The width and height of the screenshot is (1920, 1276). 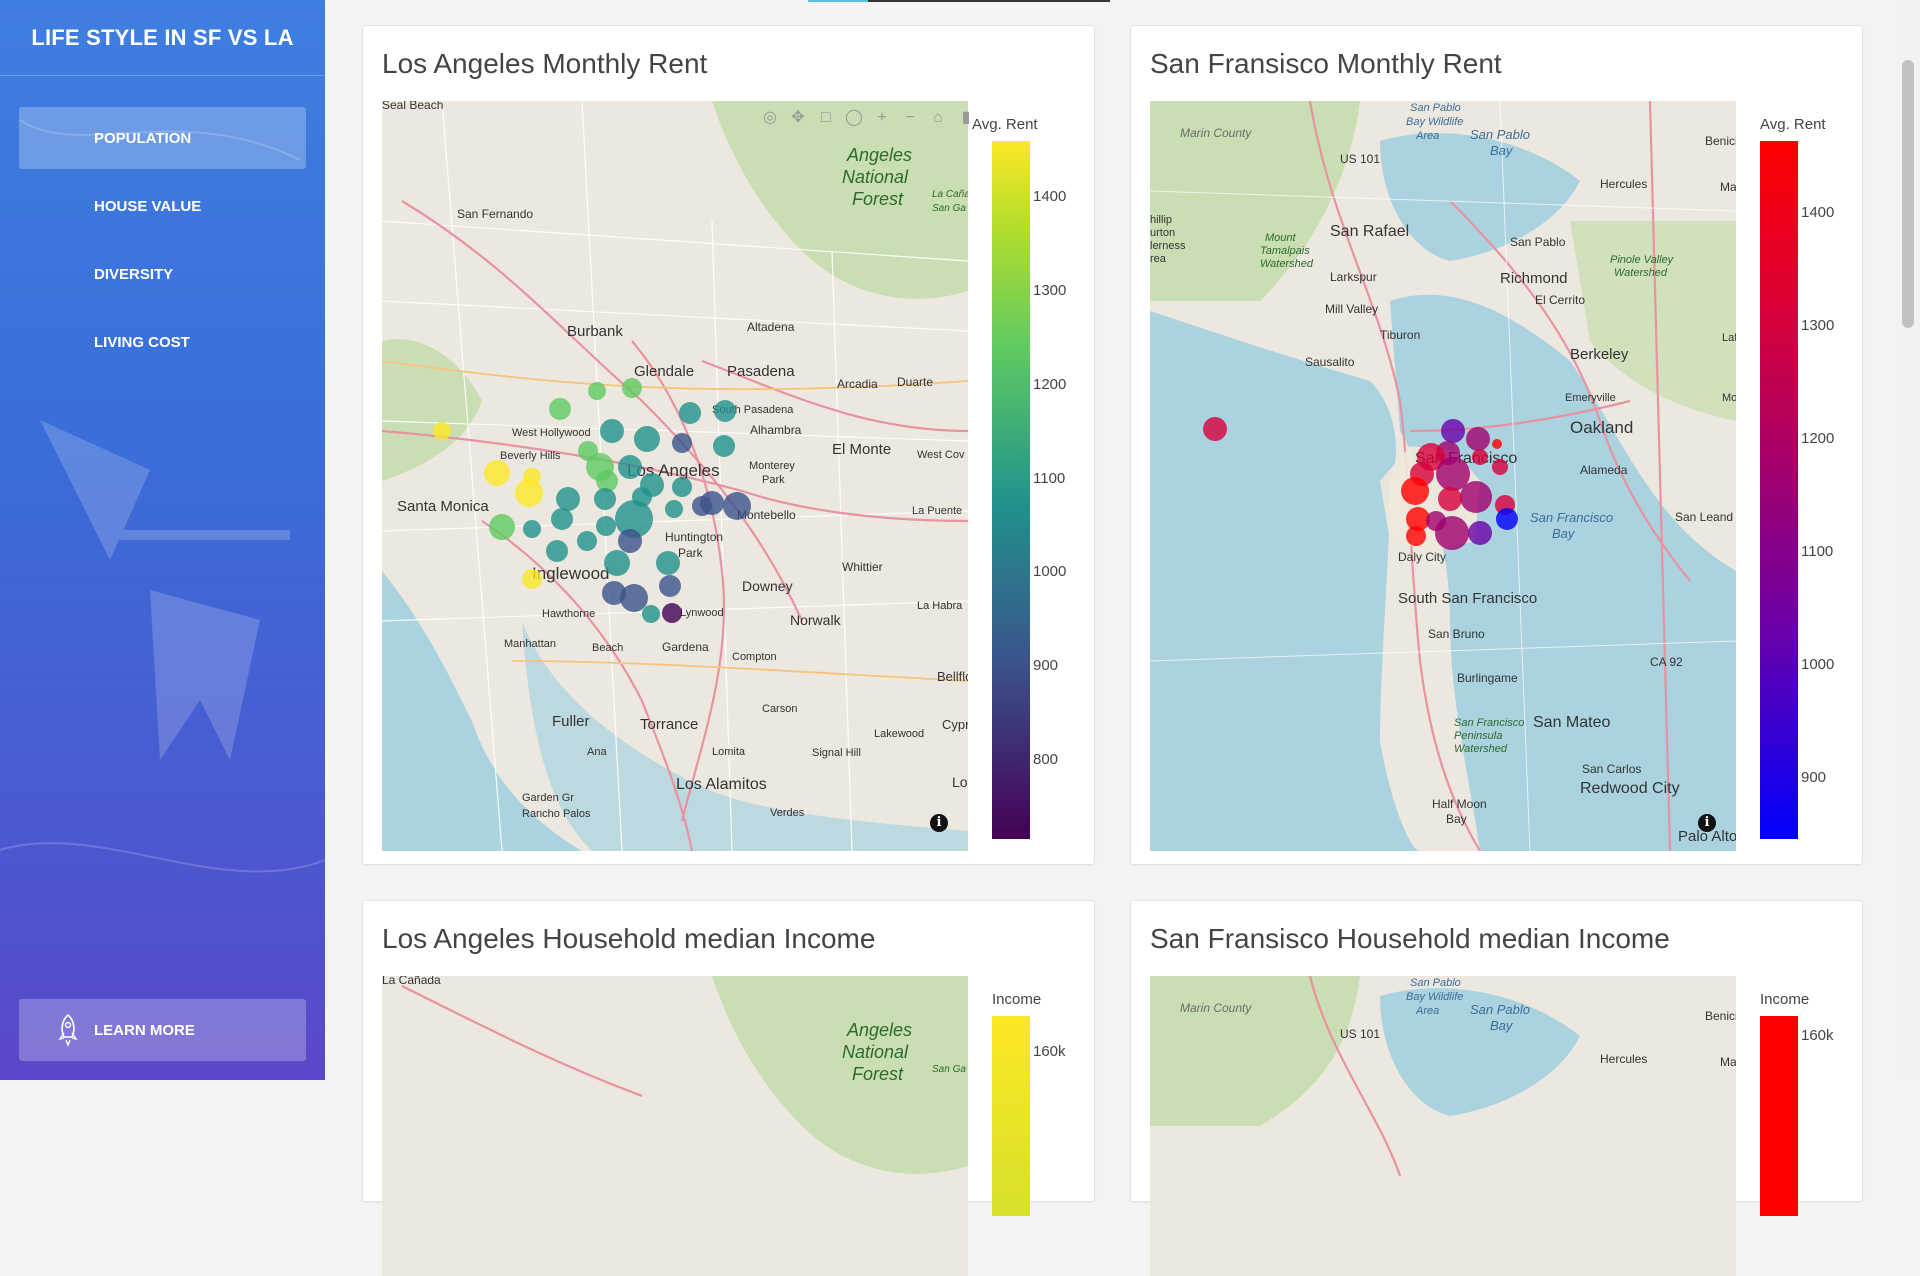 I want to click on colorbar-tick: 160k, so click(x=1049, y=1051).